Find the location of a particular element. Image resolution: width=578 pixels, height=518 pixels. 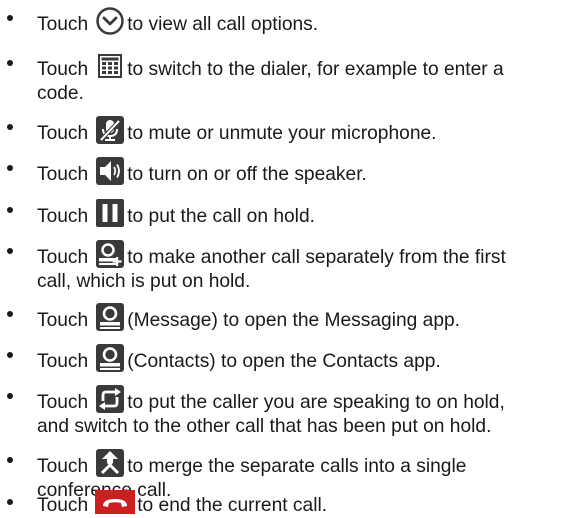

item-text: Touch to turn on or off the speaker. is located at coordinates (307, 171).